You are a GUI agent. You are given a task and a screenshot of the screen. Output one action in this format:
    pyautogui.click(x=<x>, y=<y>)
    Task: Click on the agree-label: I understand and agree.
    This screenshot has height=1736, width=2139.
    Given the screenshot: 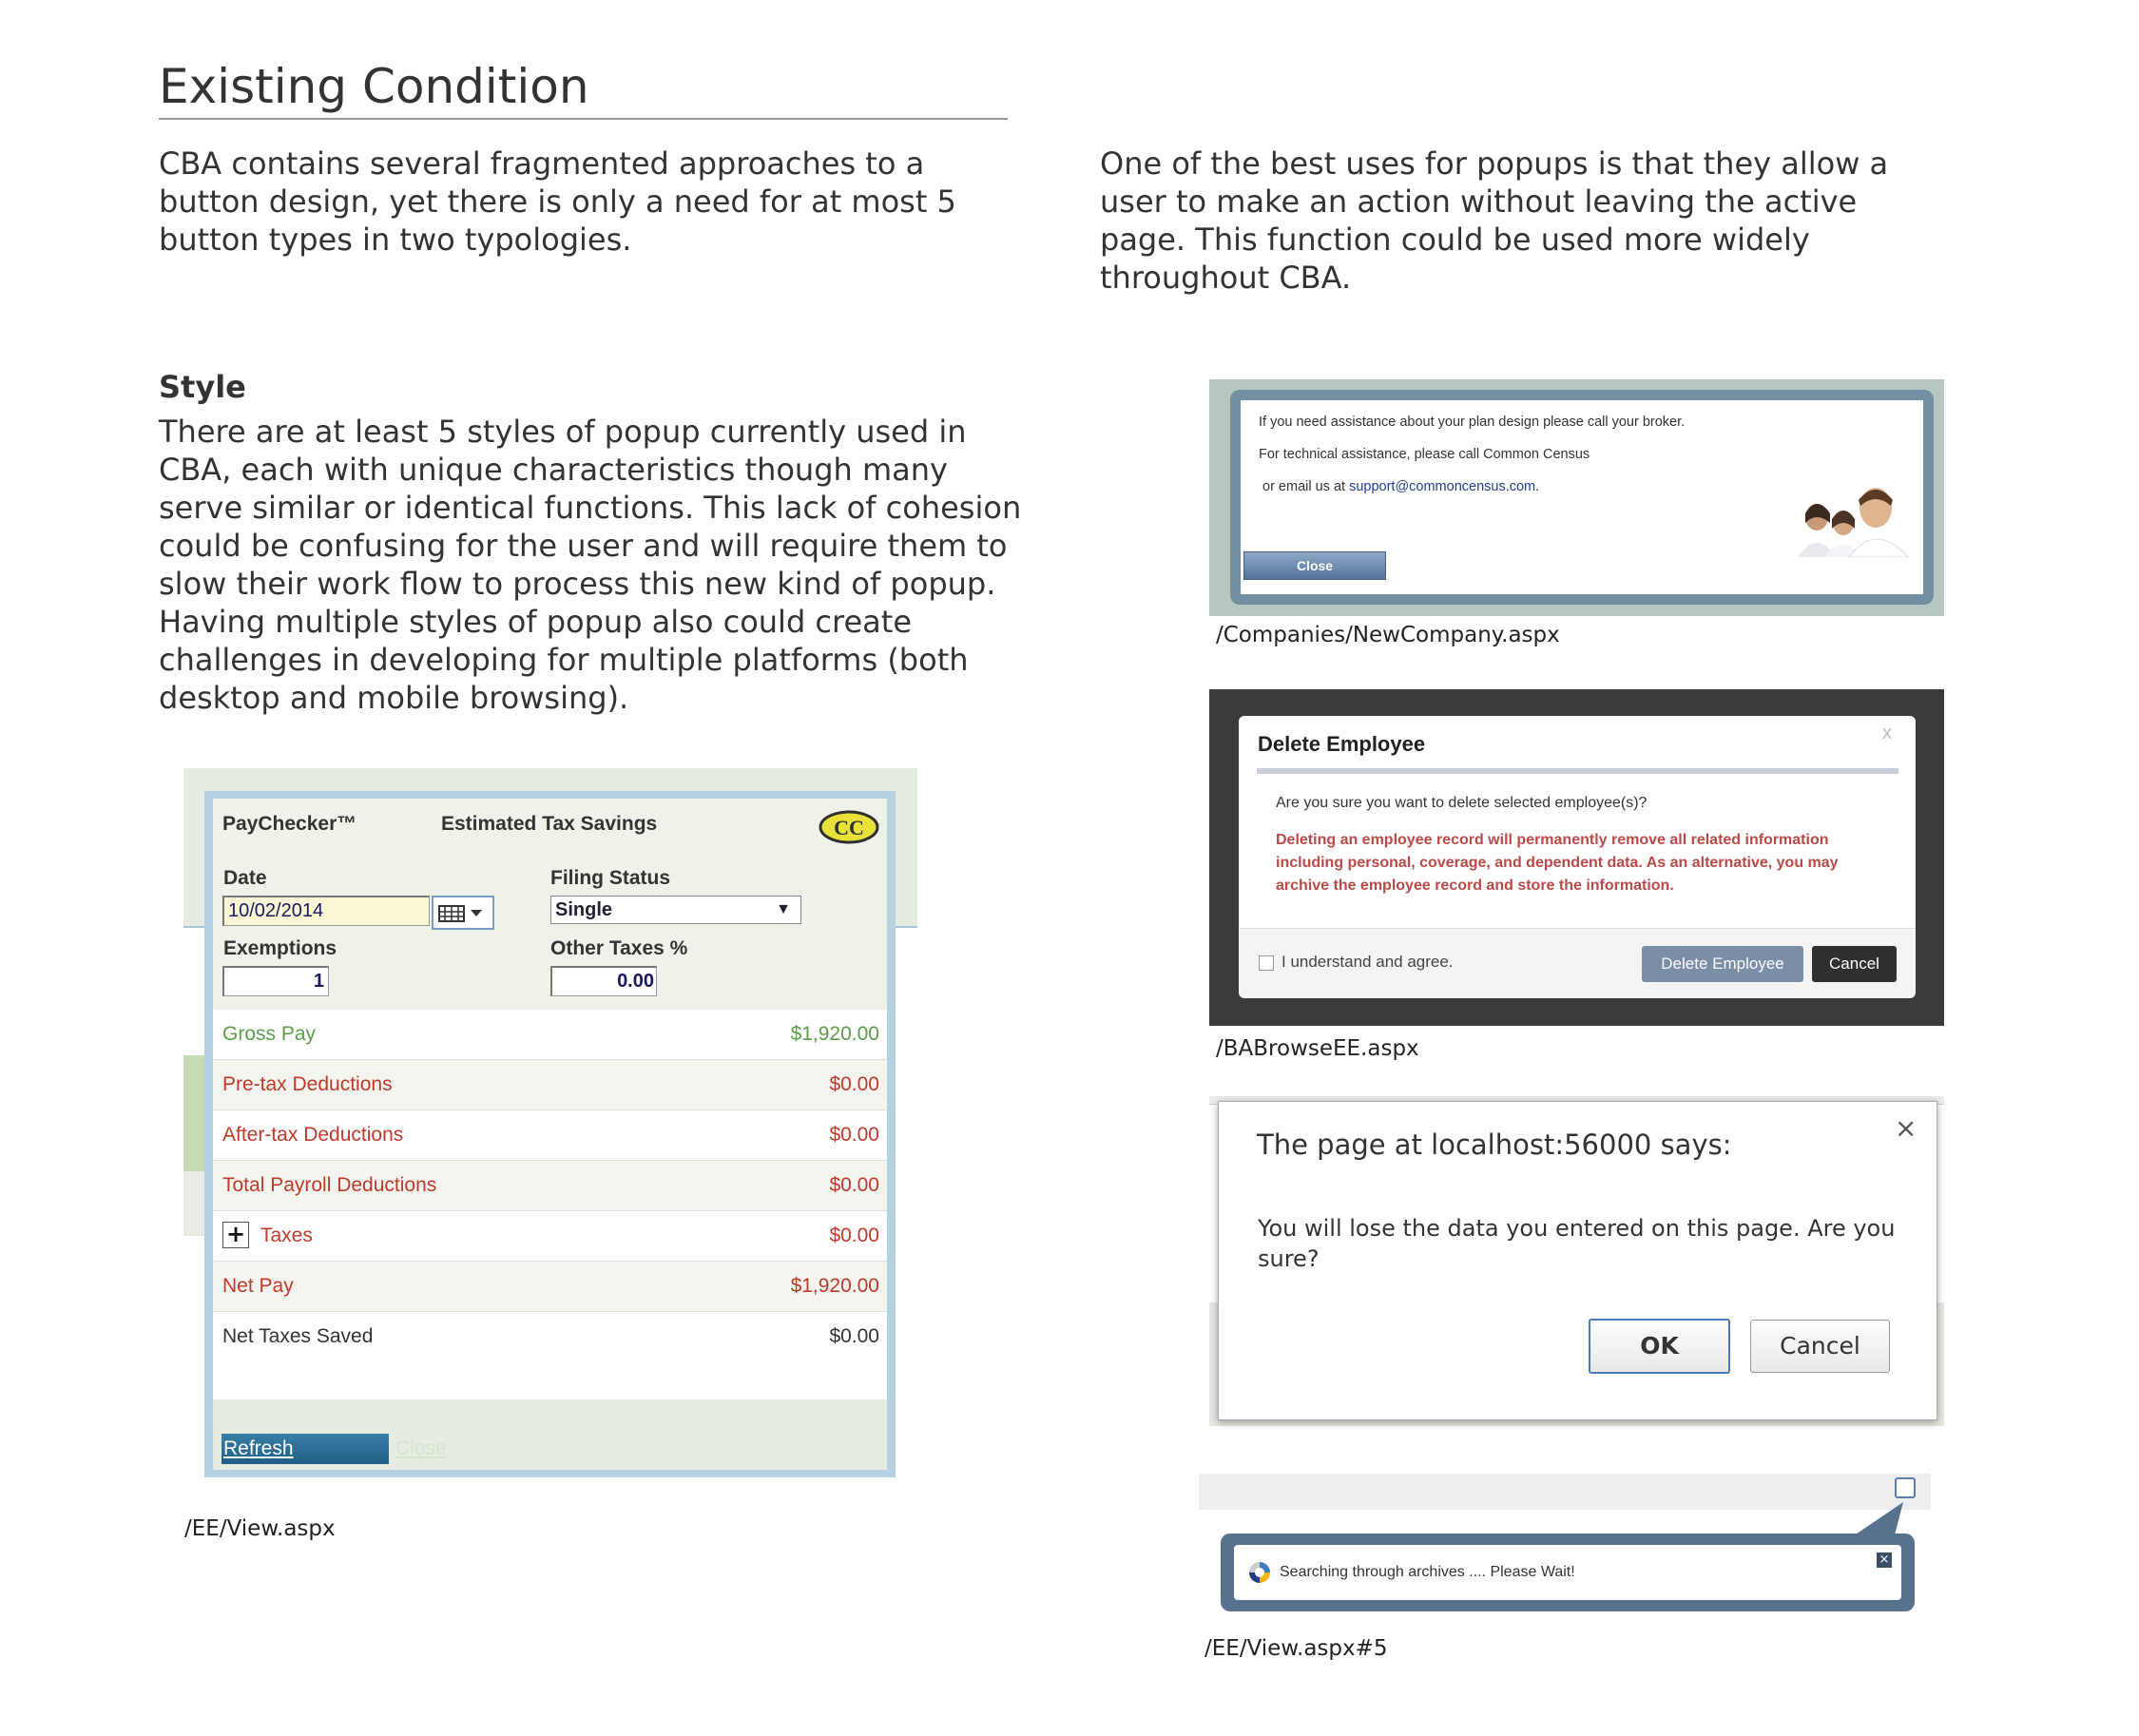 What is the action you would take?
    pyautogui.click(x=1367, y=962)
    